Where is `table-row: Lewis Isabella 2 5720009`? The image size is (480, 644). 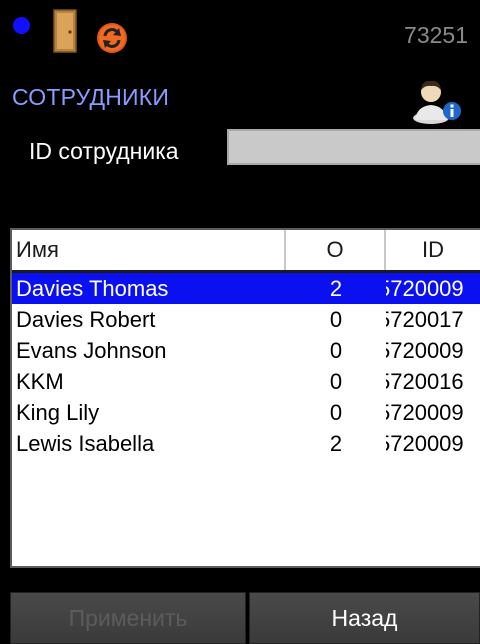 table-row: Lewis Isabella 2 5720009 is located at coordinates (246, 443).